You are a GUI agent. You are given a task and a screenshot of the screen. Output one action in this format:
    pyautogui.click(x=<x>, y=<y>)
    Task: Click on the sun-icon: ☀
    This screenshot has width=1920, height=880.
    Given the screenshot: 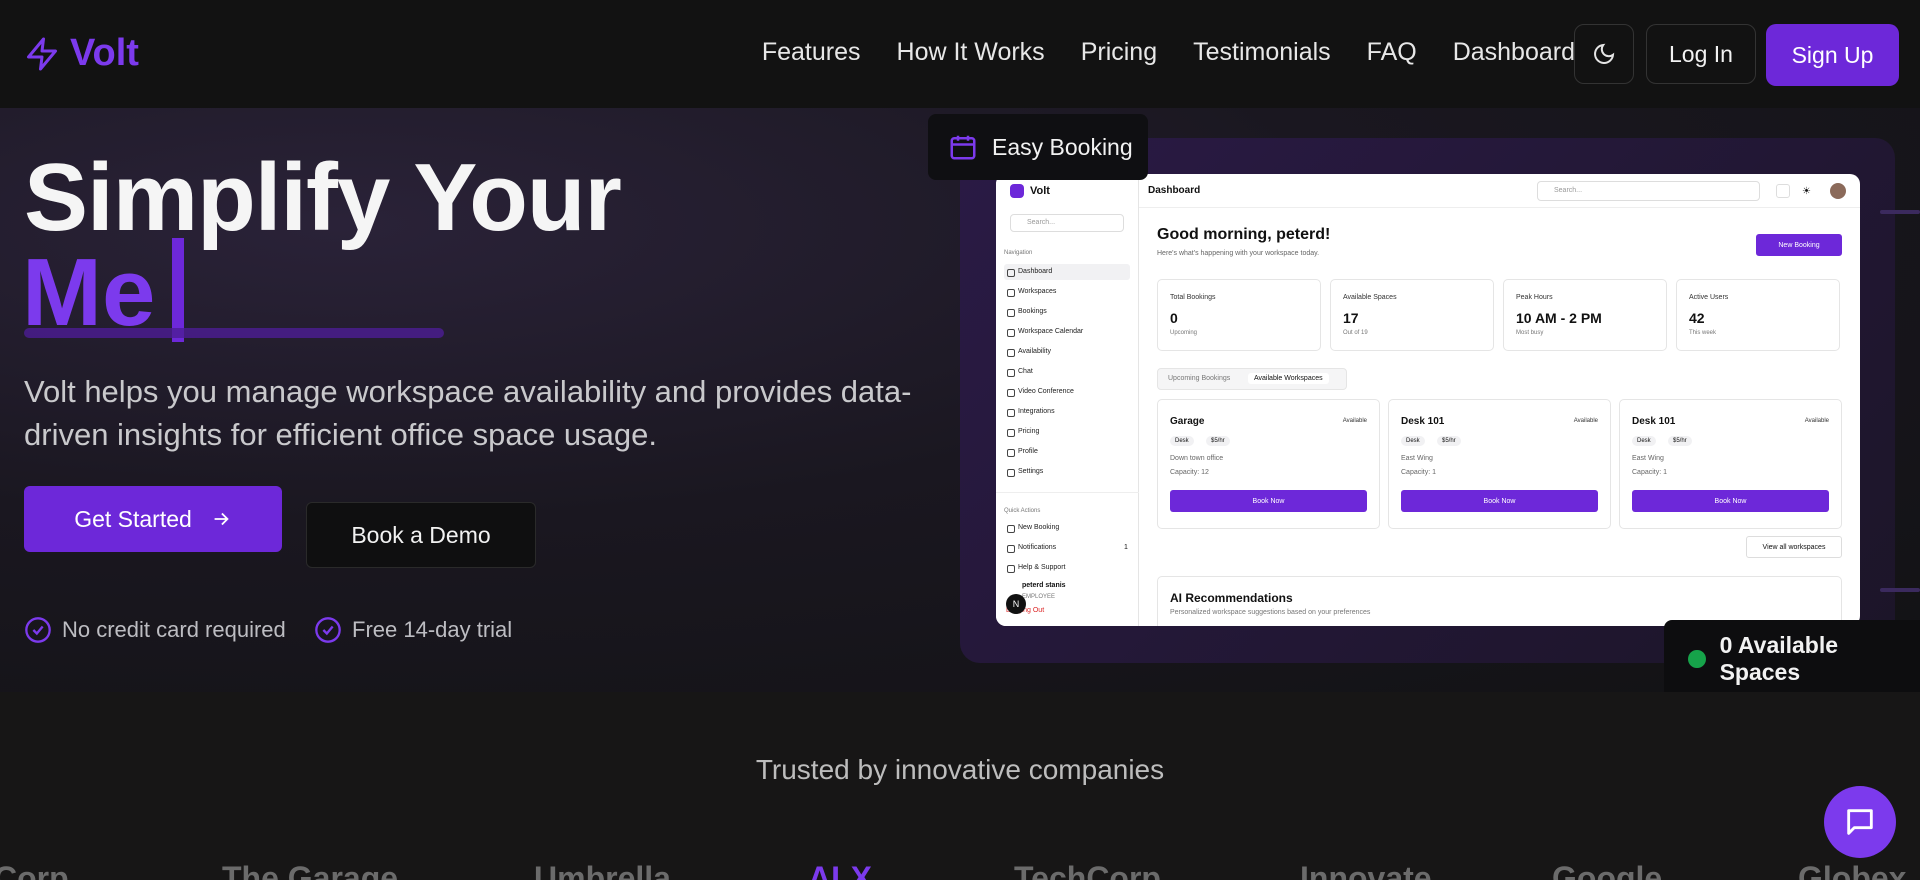 What is the action you would take?
    pyautogui.click(x=1806, y=191)
    